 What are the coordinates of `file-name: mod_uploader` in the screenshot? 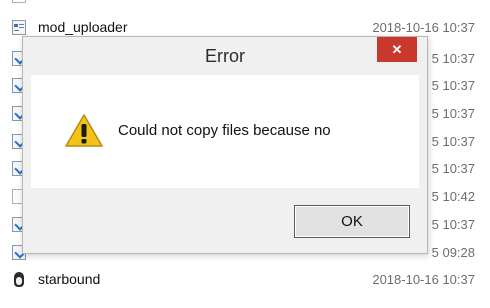 It's located at (83, 27).